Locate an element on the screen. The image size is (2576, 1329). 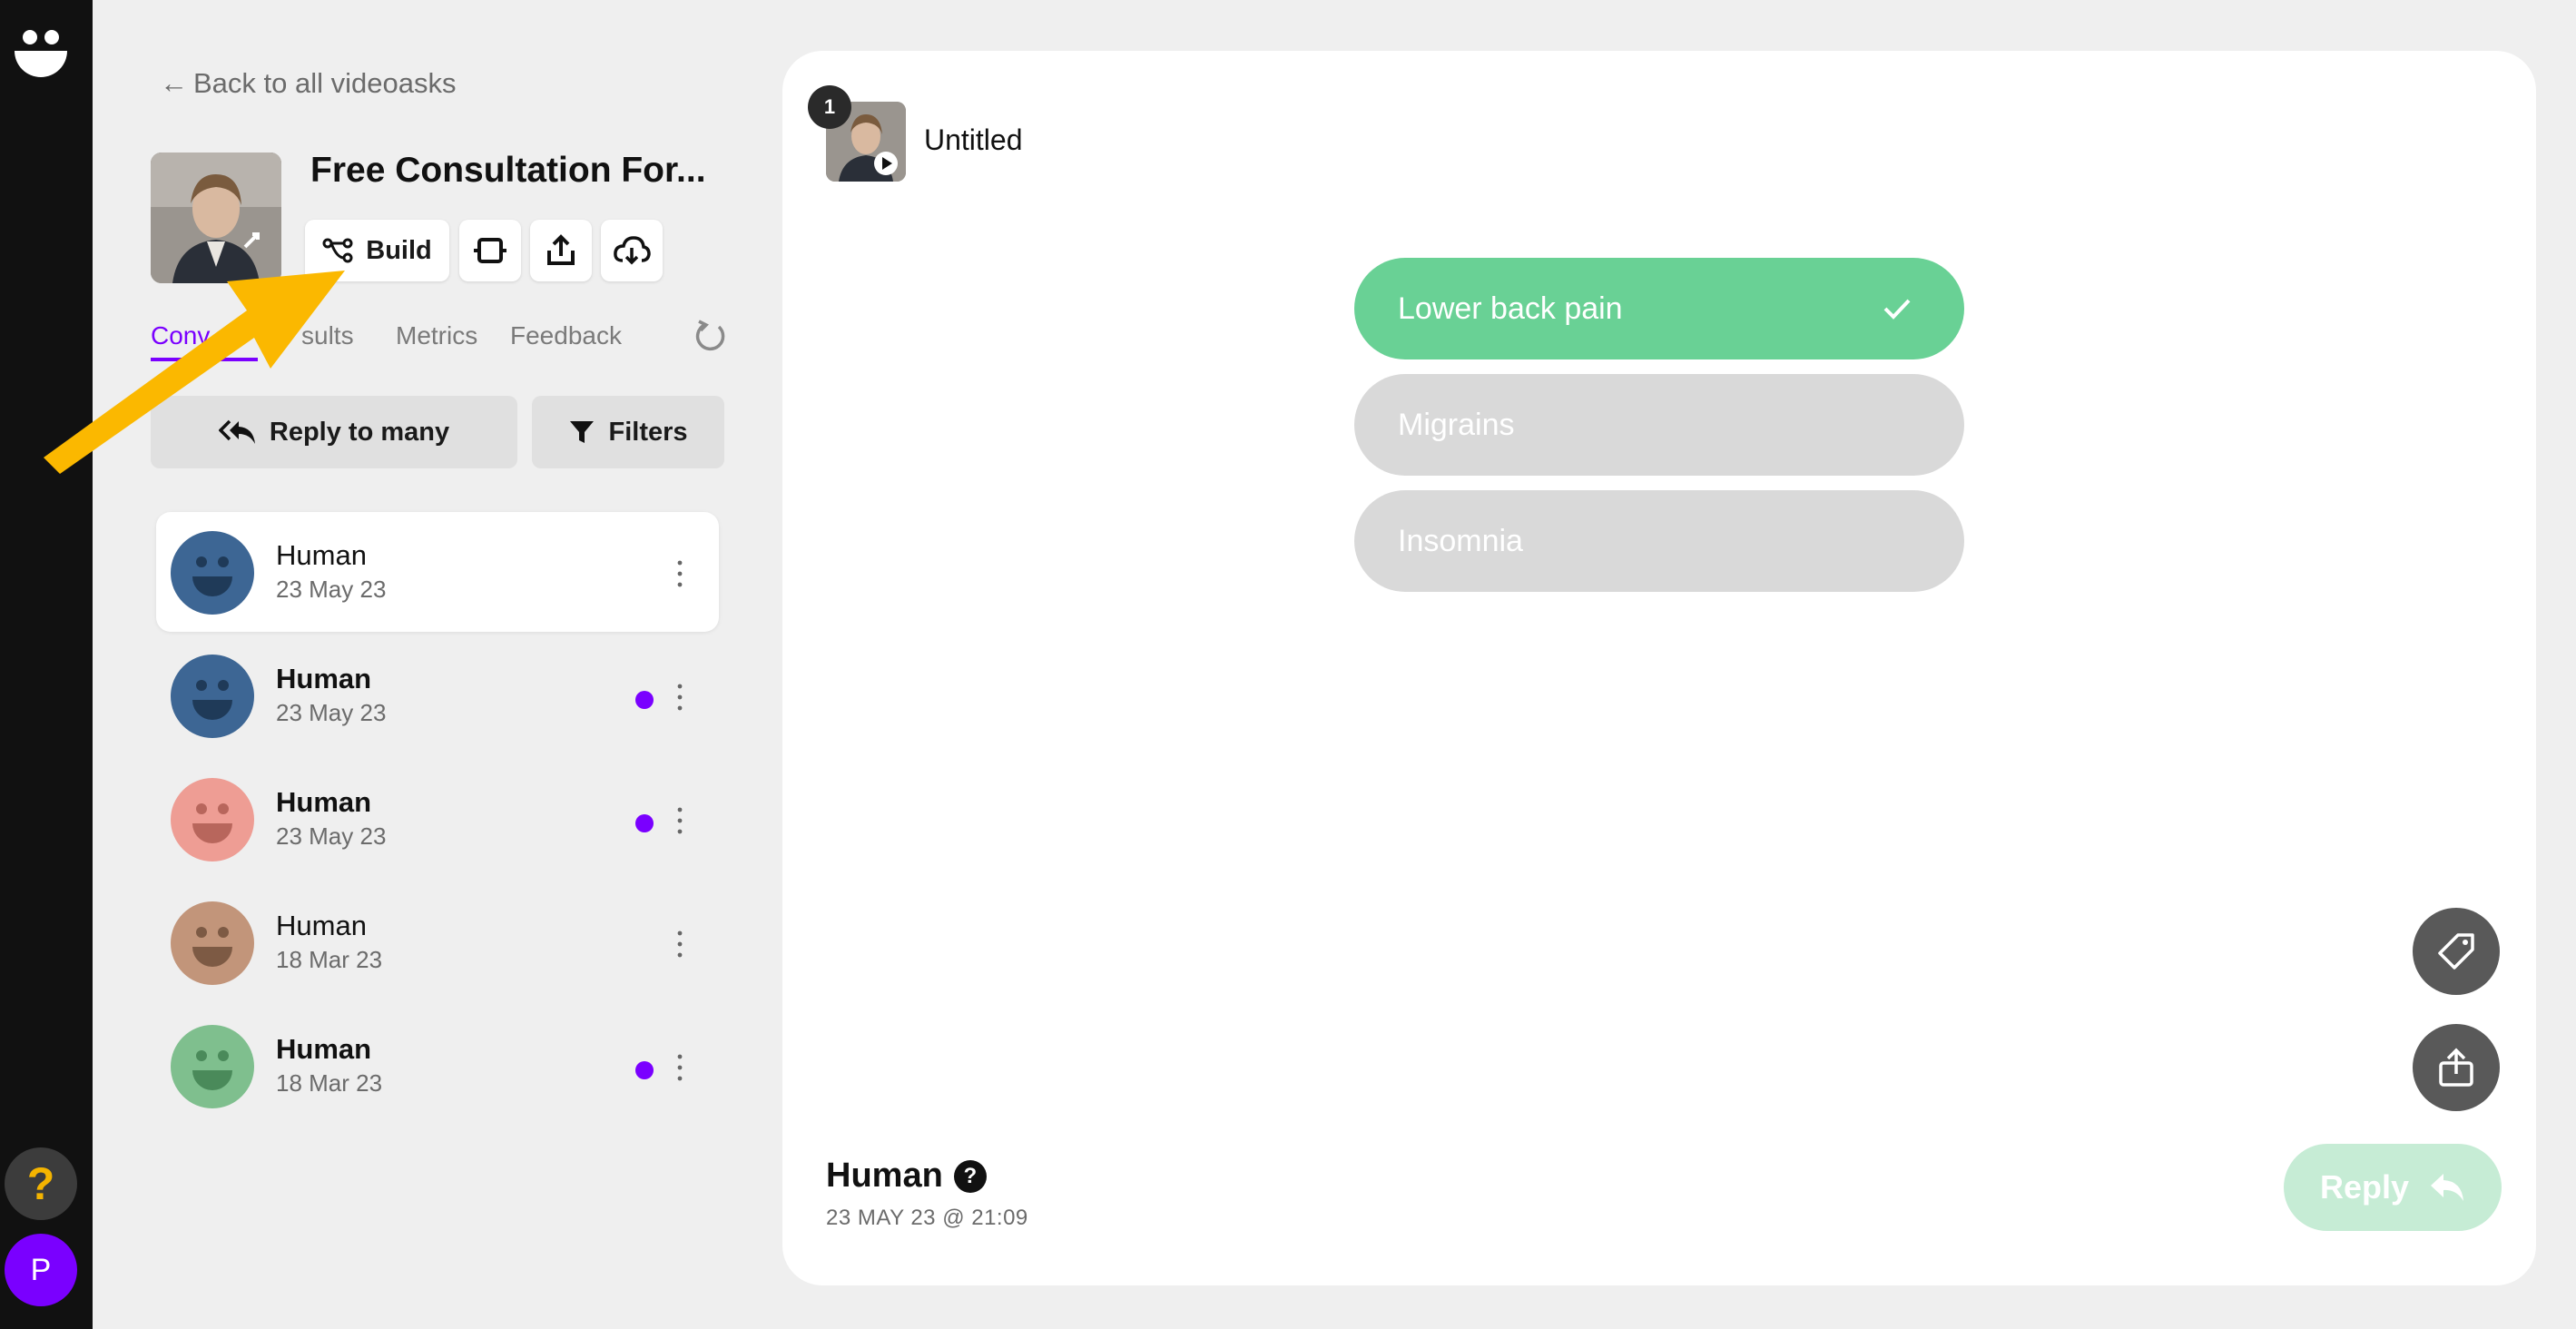
app-rail: ? P is located at coordinates (46, 664).